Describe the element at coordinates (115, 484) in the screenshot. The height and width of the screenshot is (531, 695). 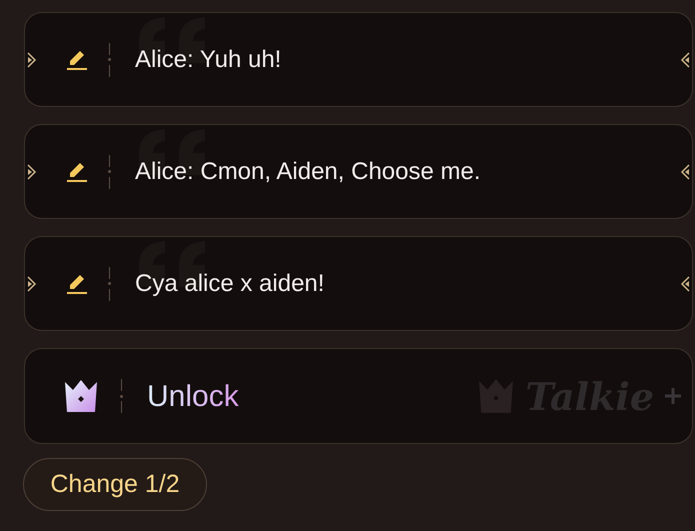
I see `change-button: Change 1/2` at that location.